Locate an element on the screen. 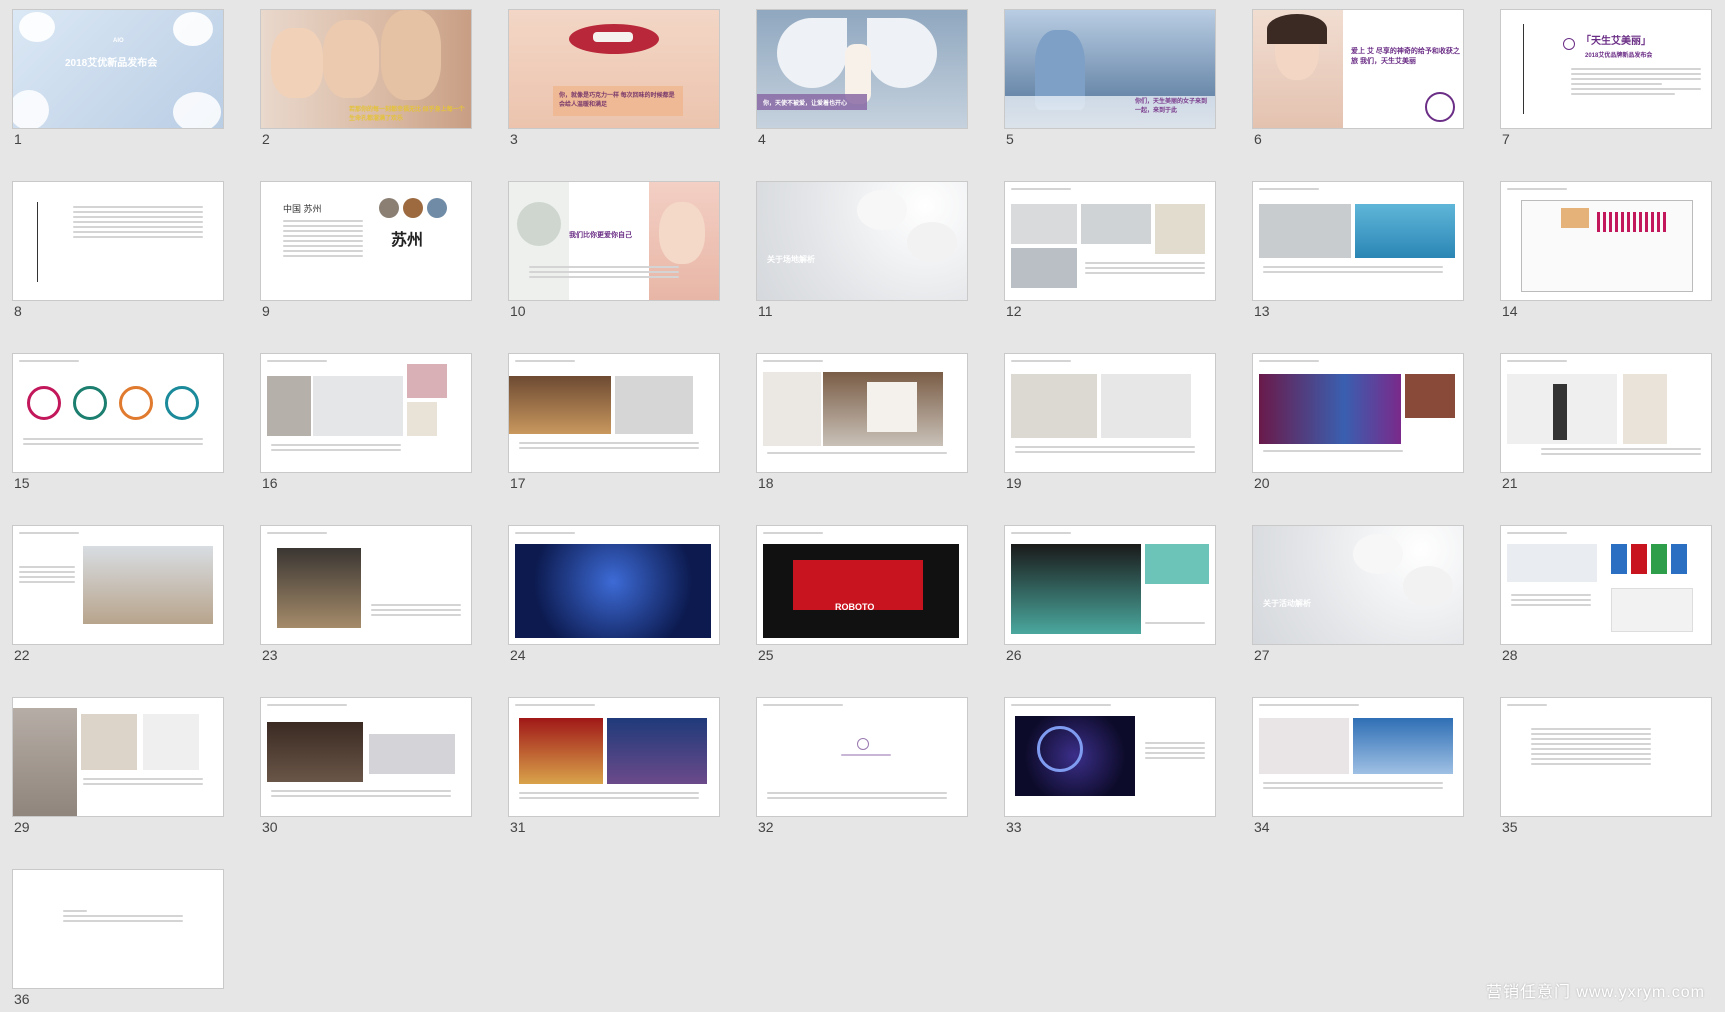 The image size is (1725, 1012). slide-thumbnail: 28 is located at coordinates (1606, 594).